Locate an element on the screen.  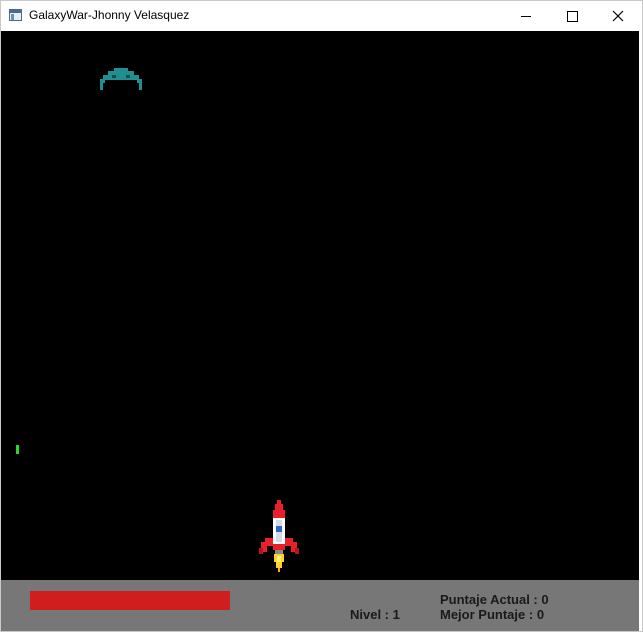
maximize-icon is located at coordinates (572, 16).